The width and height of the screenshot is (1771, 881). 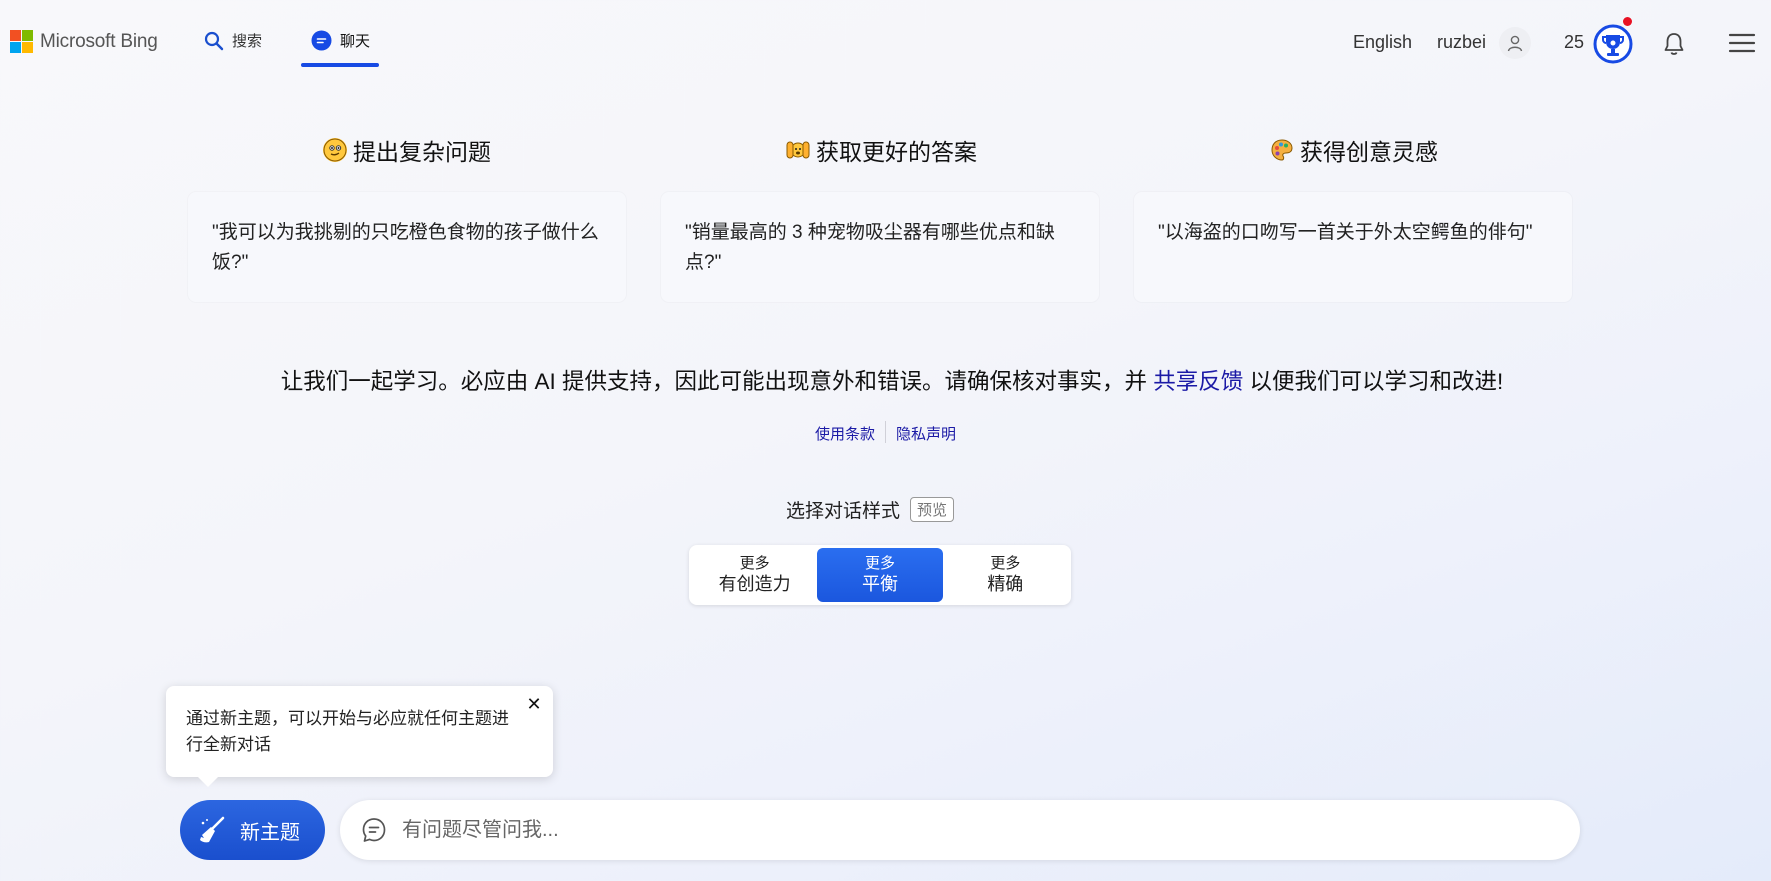 I want to click on disclaimer-text-after: 以便我们可以学习和改进!, so click(x=1373, y=381).